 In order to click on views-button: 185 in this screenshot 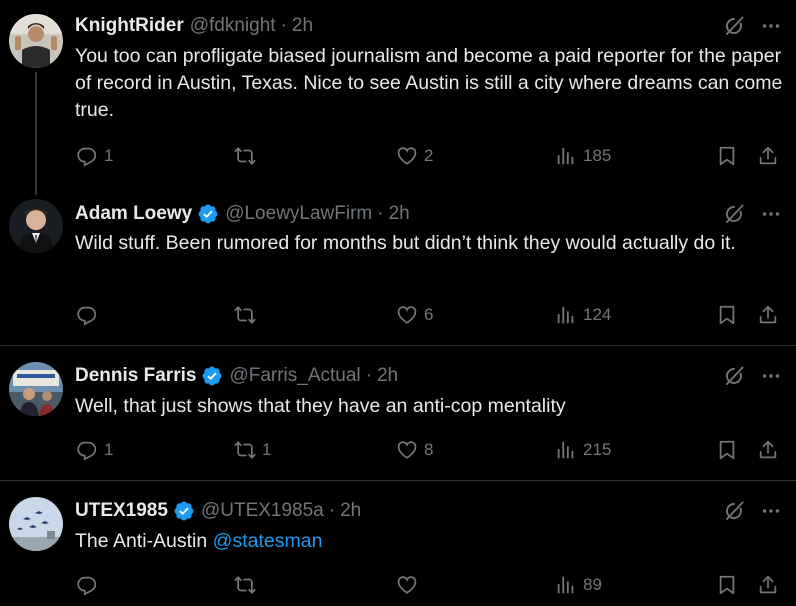, I will do `click(583, 156)`.